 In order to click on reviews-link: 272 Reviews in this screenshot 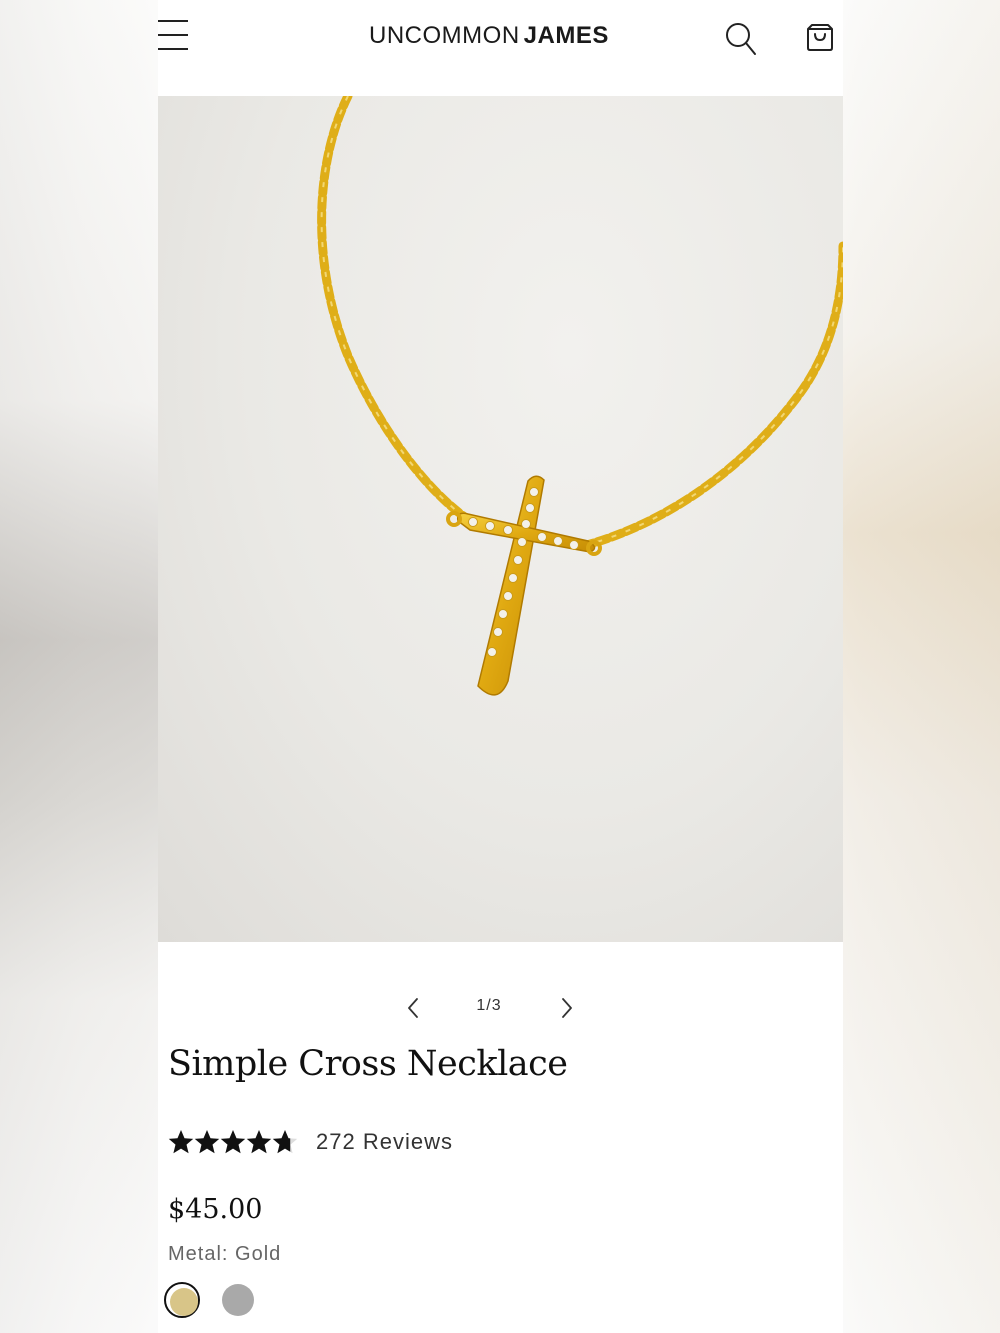, I will do `click(384, 1142)`.